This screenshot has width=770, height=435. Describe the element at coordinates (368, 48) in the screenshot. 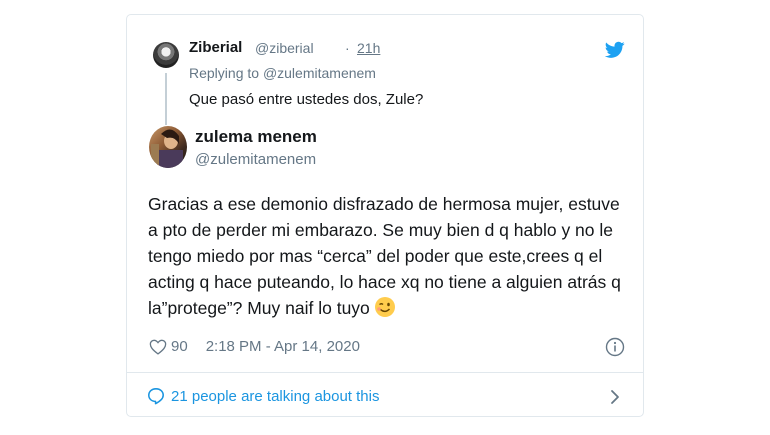

I see `reply-timestamp-link: 21h` at that location.